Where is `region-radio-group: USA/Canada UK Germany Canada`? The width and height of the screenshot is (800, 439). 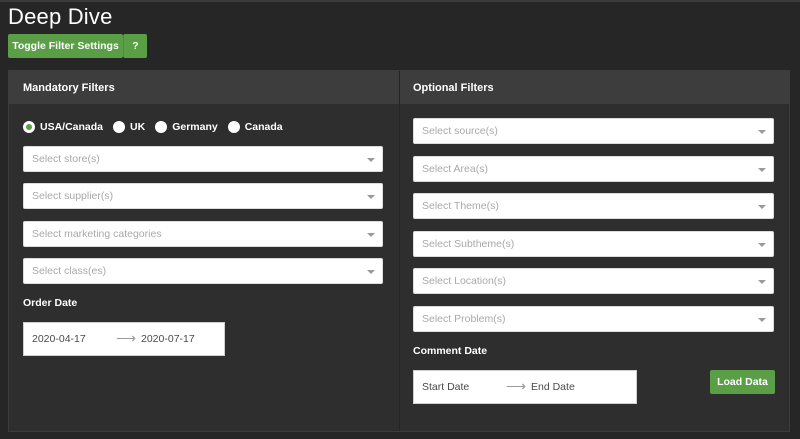 region-radio-group: USA/Canada UK Germany Canada is located at coordinates (158, 127).